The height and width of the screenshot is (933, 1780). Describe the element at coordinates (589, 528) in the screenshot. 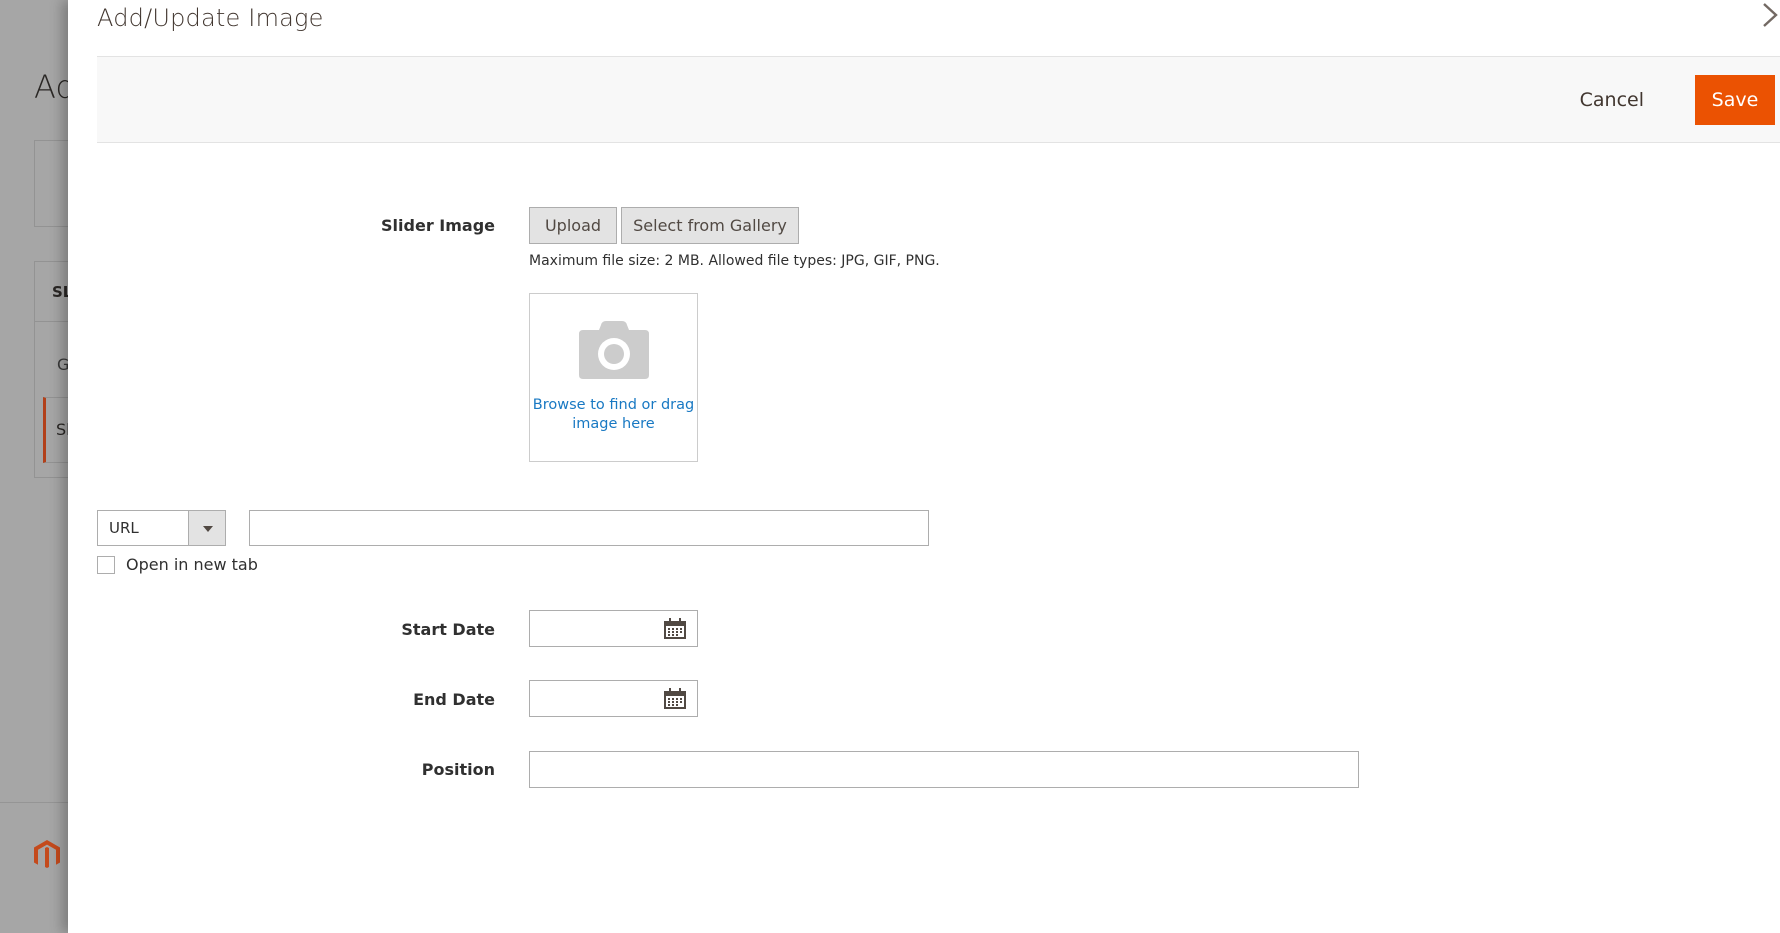

I see `link-url-input` at that location.